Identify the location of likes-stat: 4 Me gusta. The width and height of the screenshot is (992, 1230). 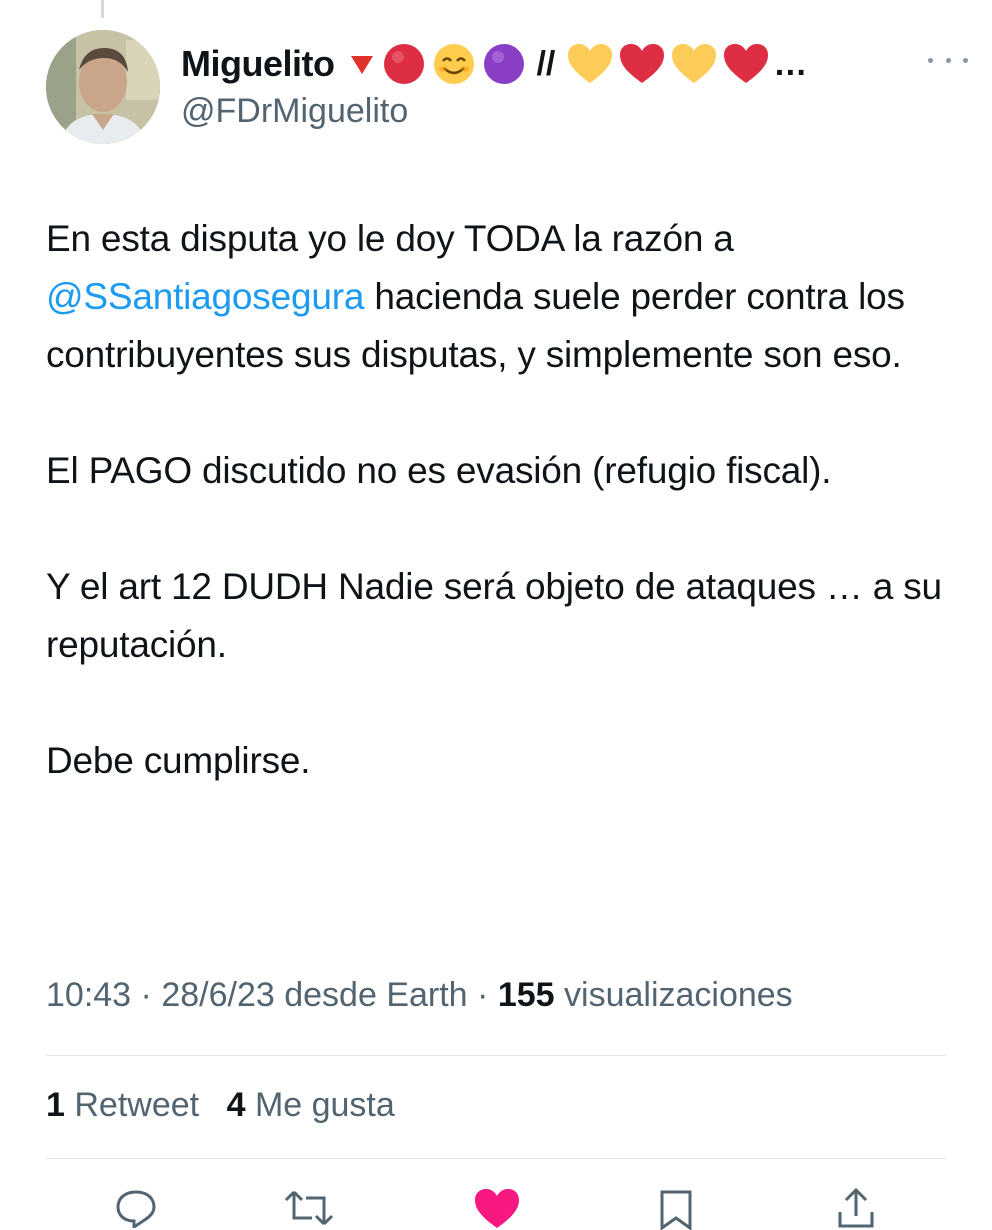
(311, 1105).